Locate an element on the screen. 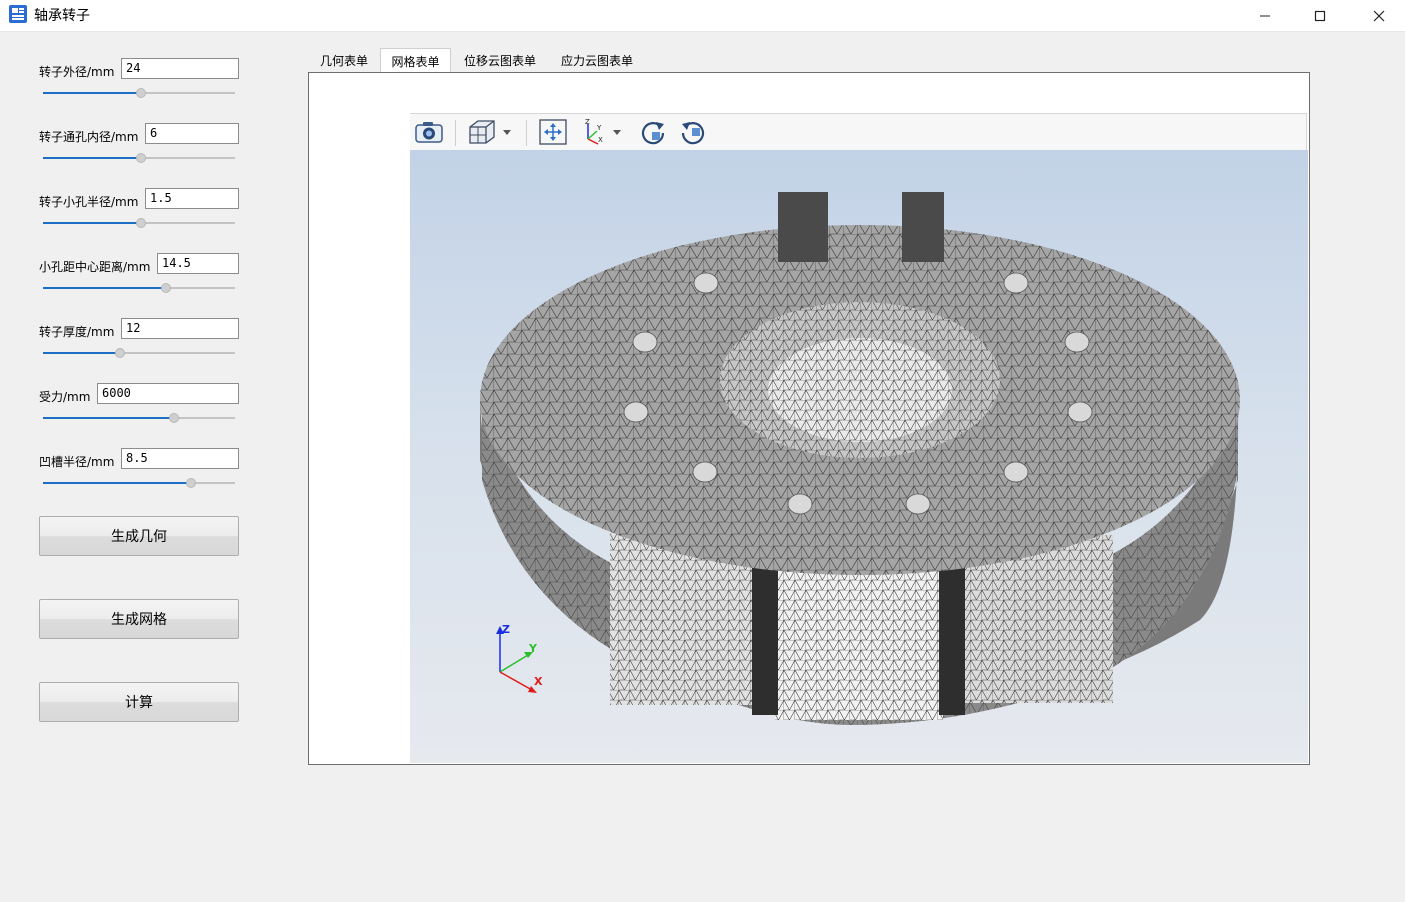 The height and width of the screenshot is (902, 1405). window-title: 轴承转子 is located at coordinates (62, 16).